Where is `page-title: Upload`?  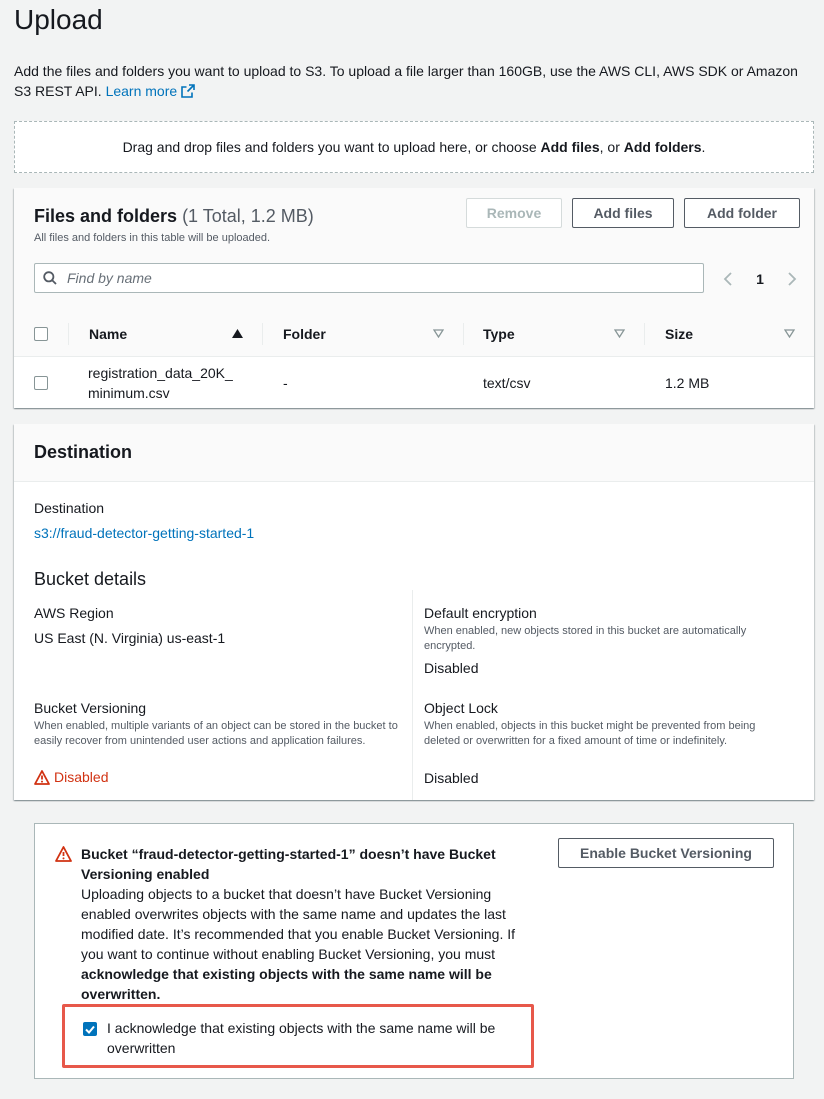 page-title: Upload is located at coordinates (58, 19).